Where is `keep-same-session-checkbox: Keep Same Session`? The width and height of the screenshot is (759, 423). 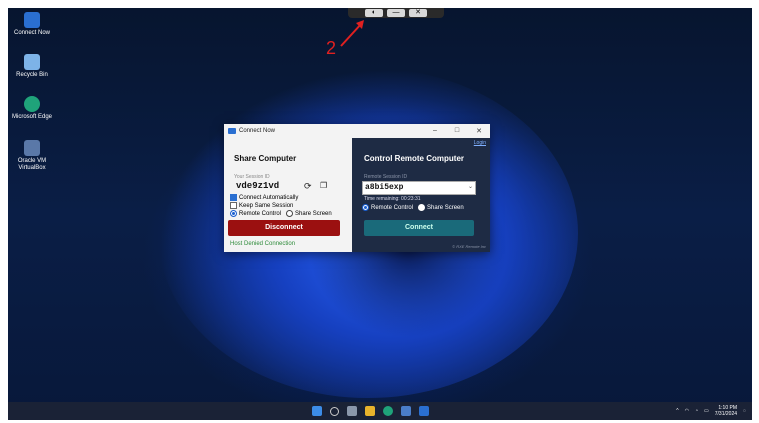
keep-same-session-checkbox: Keep Same Session is located at coordinates (261, 205).